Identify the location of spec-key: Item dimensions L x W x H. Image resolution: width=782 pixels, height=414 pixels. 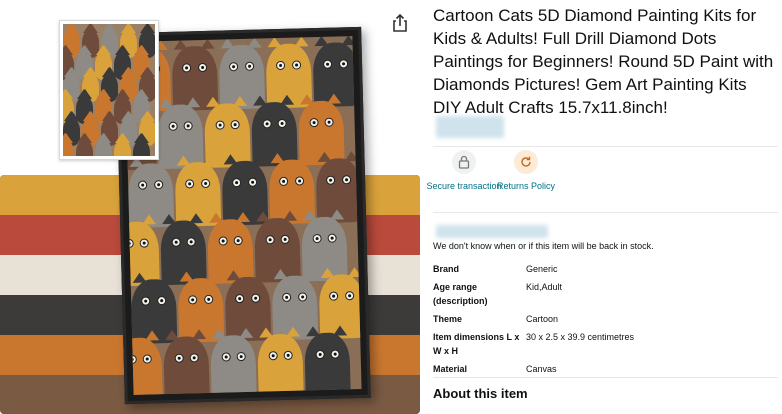
(476, 344).